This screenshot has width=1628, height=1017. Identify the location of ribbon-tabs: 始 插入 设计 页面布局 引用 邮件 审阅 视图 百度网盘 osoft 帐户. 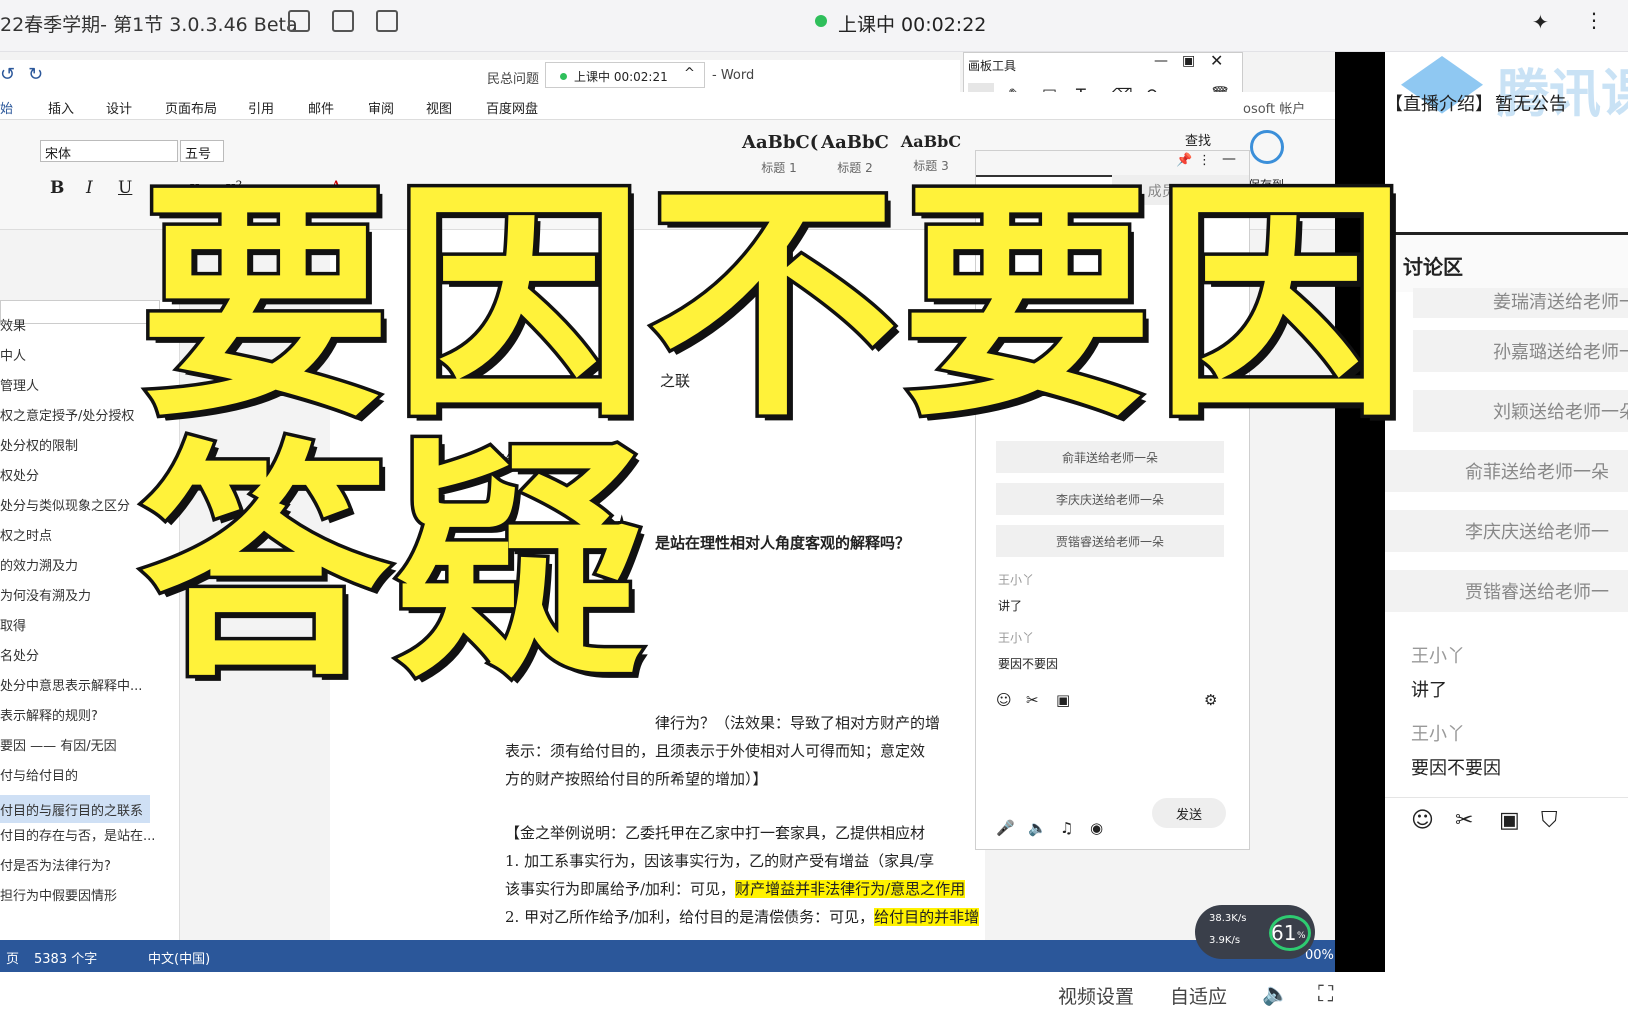
(667, 106).